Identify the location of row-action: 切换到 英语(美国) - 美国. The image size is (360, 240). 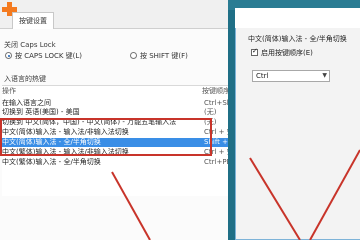
(41, 112).